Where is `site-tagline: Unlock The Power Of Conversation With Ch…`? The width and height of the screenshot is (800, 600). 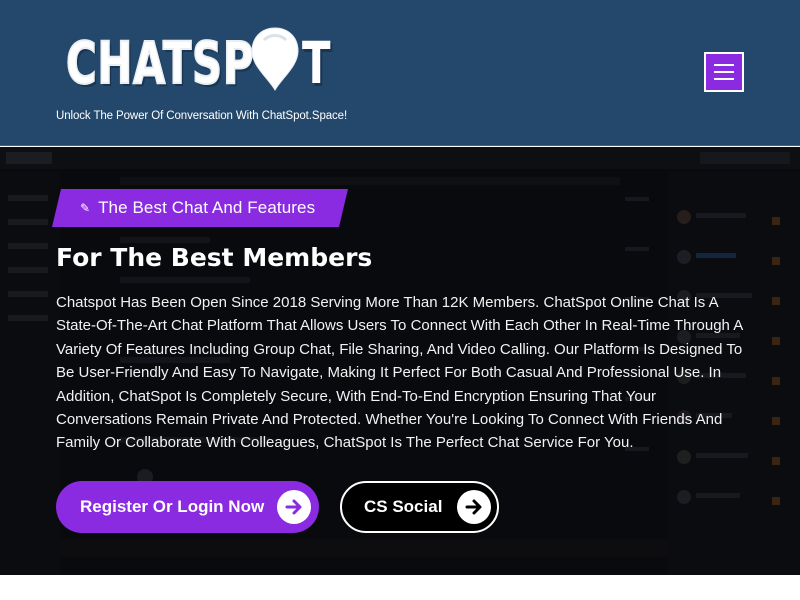
site-tagline: Unlock The Power Of Conversation With Ch… is located at coordinates (202, 116).